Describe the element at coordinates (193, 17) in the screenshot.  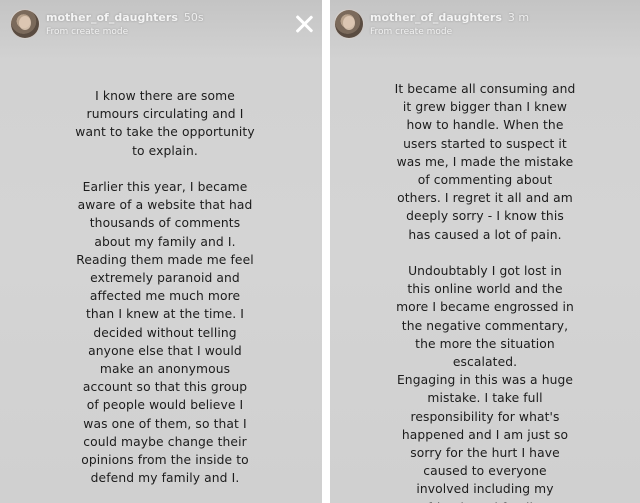
I see `post-time: 50s` at that location.